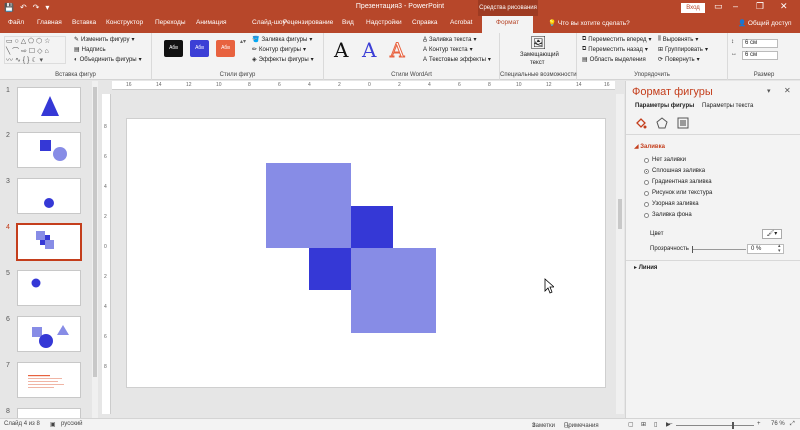  What do you see at coordinates (211, 22) in the screenshot?
I see `tab-animations: Анимация` at bounding box center [211, 22].